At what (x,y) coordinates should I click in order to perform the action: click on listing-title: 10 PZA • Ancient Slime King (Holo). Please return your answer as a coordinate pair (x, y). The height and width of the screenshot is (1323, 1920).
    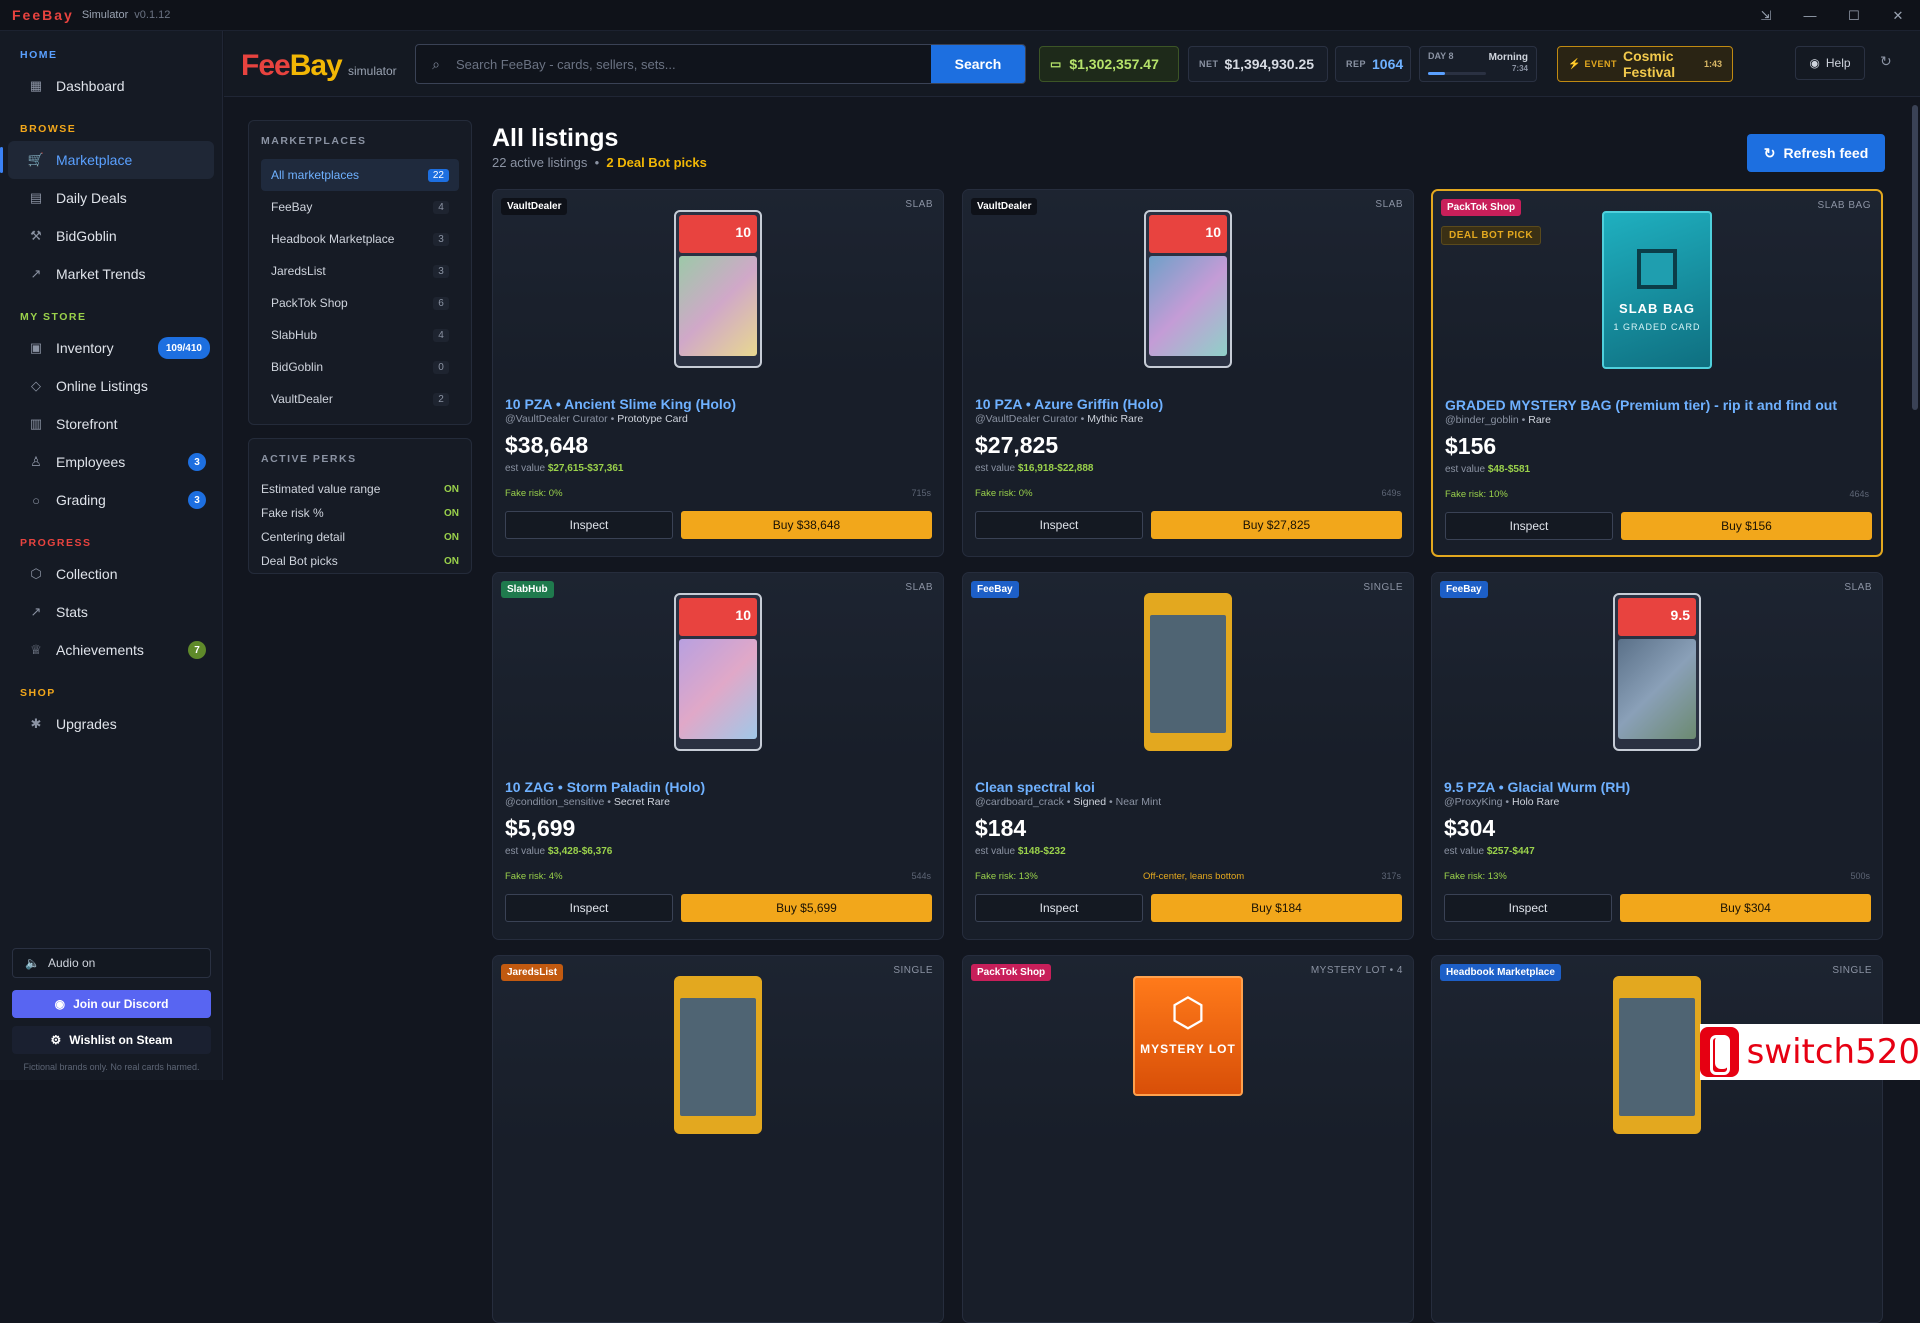
    Looking at the image, I should click on (620, 404).